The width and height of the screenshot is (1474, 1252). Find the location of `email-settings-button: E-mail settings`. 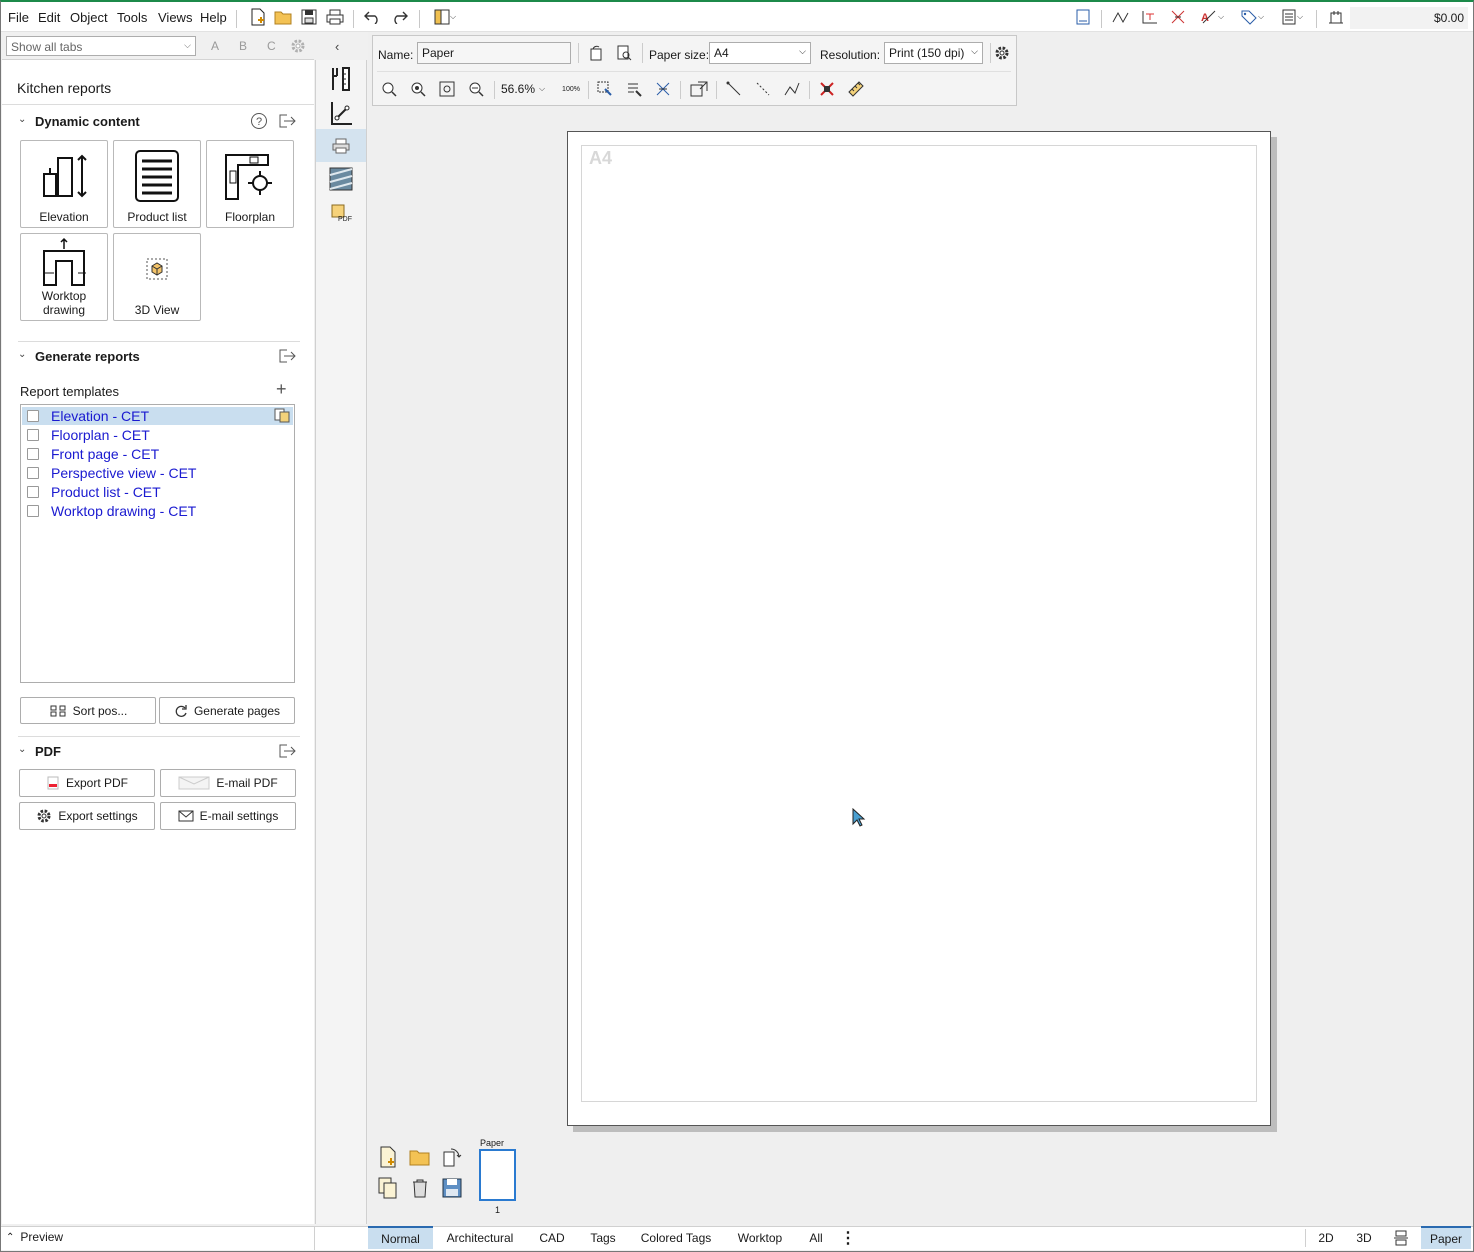

email-settings-button: E-mail settings is located at coordinates (228, 816).